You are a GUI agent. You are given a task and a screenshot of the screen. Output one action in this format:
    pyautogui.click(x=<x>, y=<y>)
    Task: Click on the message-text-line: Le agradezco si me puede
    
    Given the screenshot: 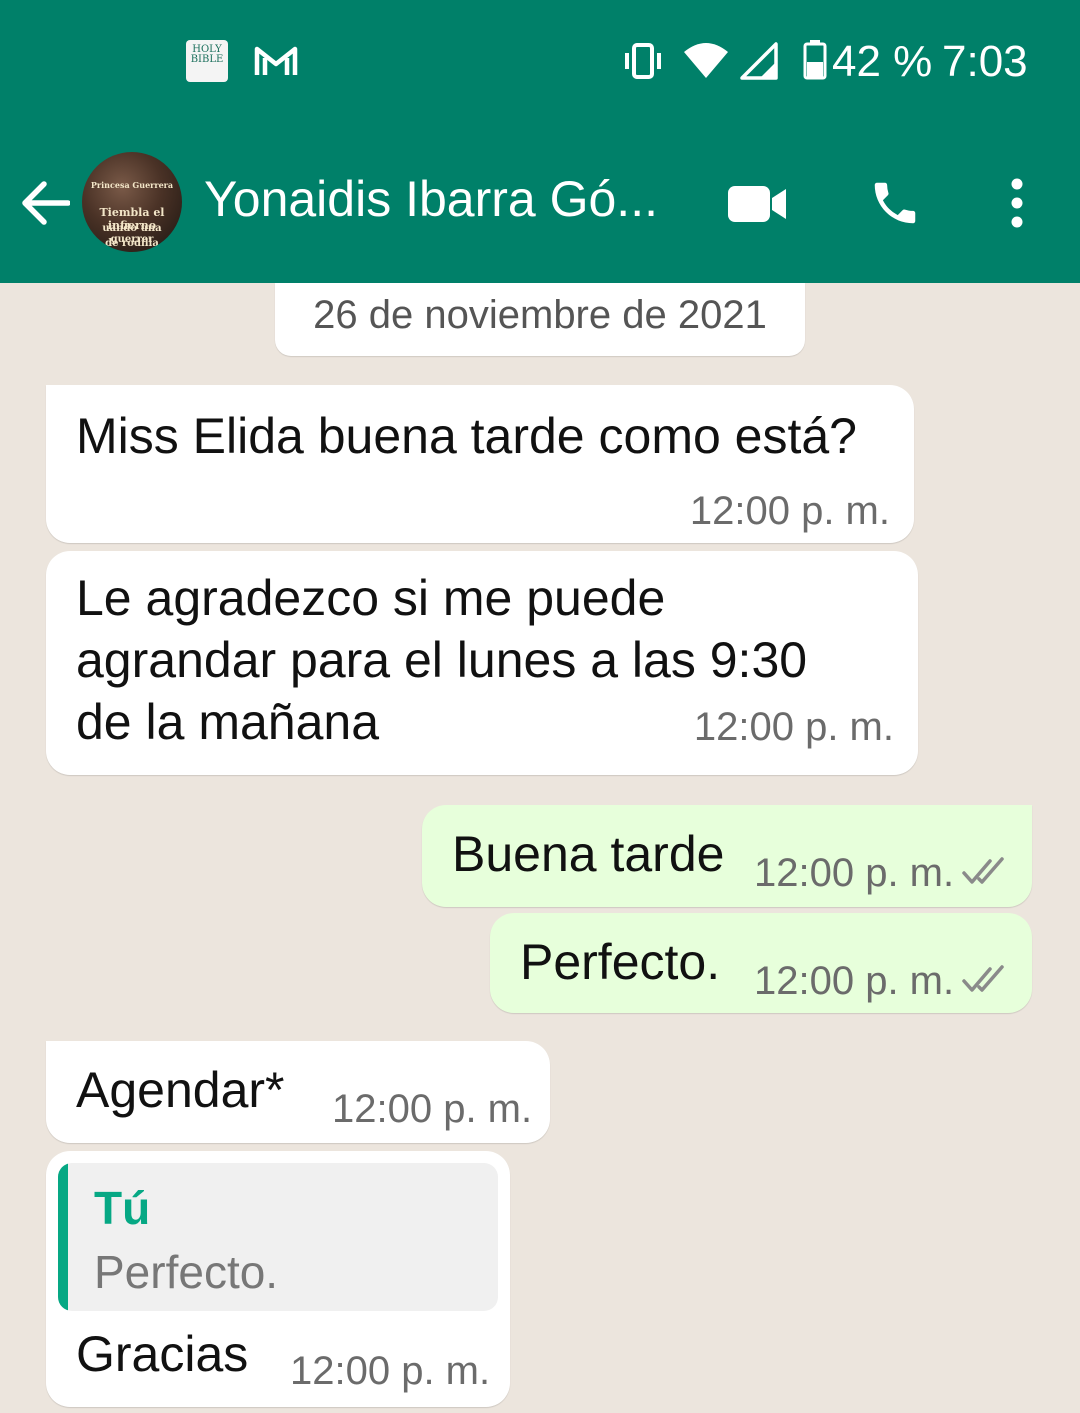 What is the action you would take?
    pyautogui.click(x=371, y=598)
    